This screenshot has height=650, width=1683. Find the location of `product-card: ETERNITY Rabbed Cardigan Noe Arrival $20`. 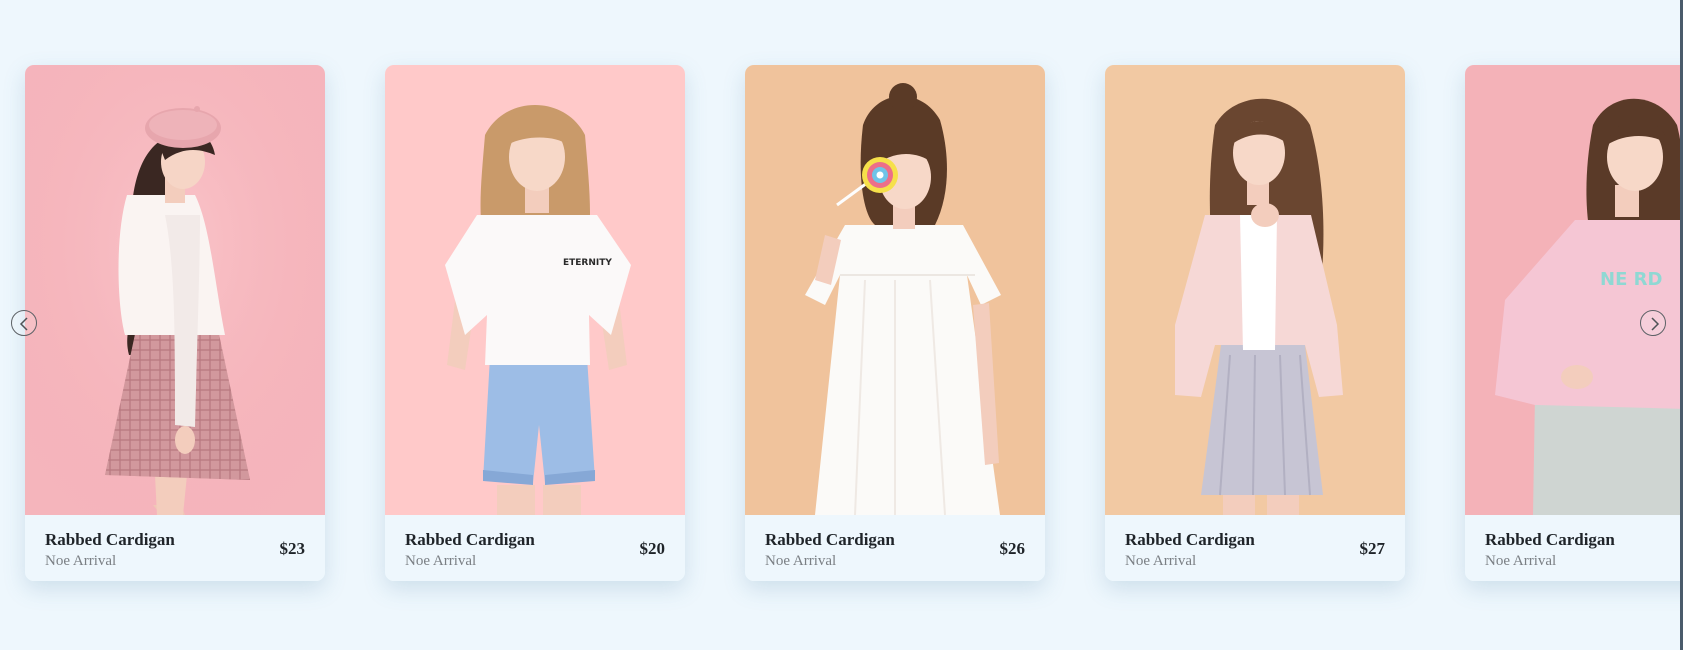

product-card: ETERNITY Rabbed Cardigan Noe Arrival $20 is located at coordinates (535, 323).